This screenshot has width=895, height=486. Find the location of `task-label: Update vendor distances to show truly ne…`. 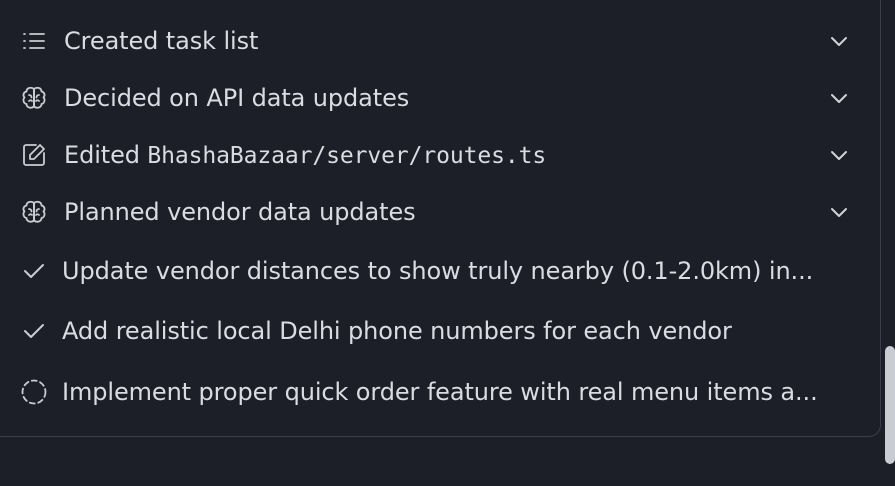

task-label: Update vendor distances to show truly ne… is located at coordinates (438, 271).